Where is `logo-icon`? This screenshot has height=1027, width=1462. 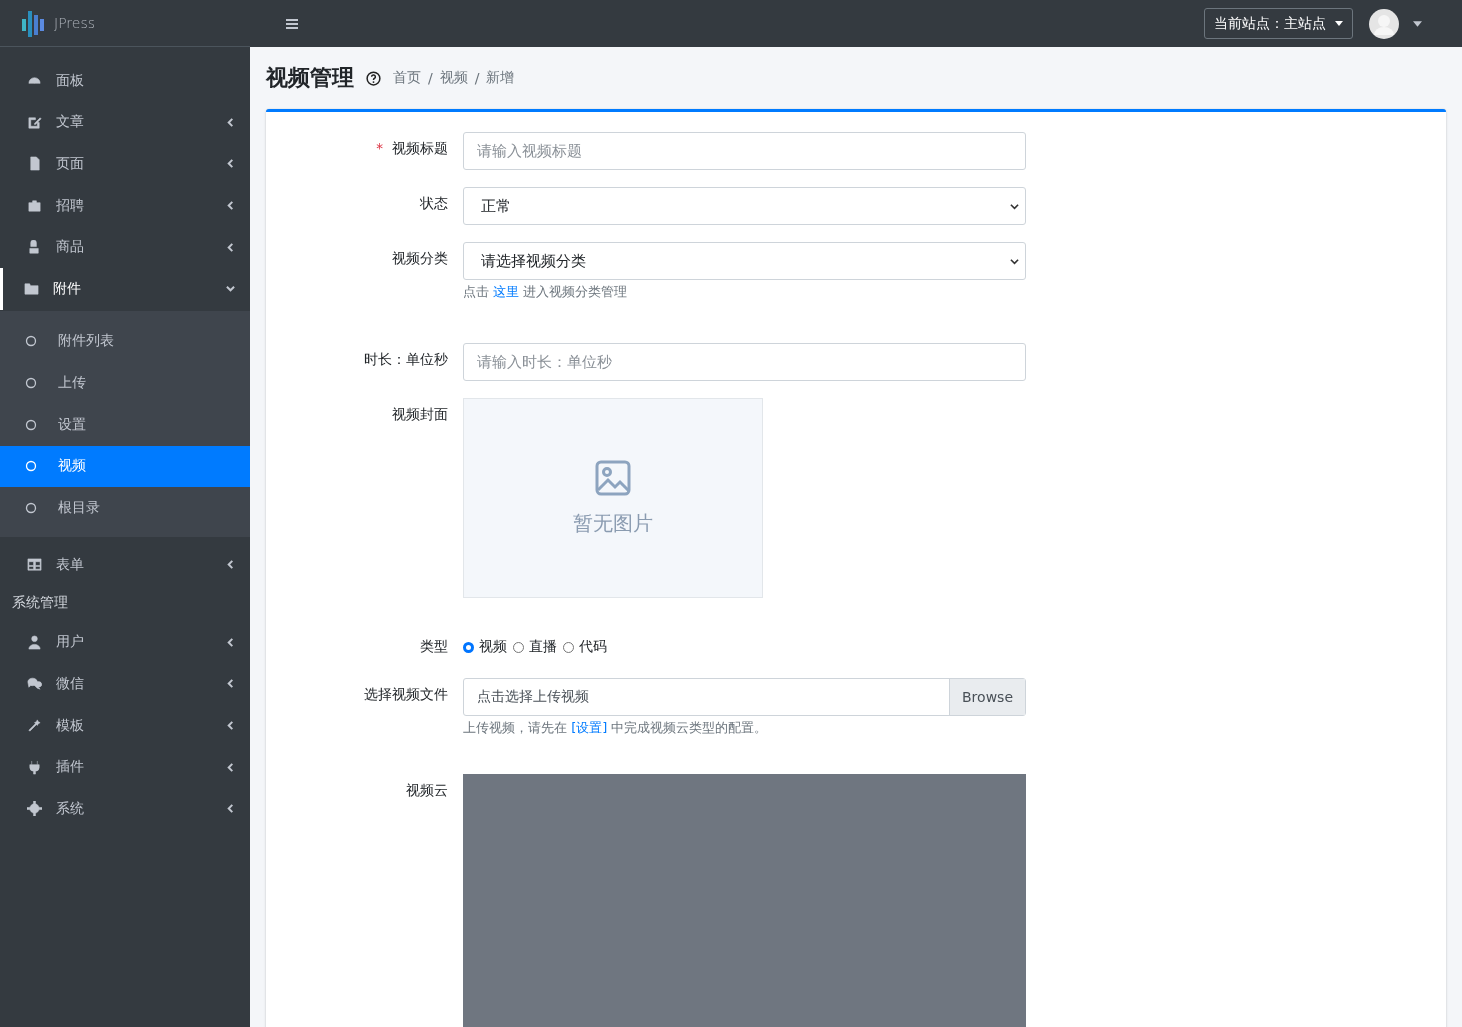 logo-icon is located at coordinates (34, 23).